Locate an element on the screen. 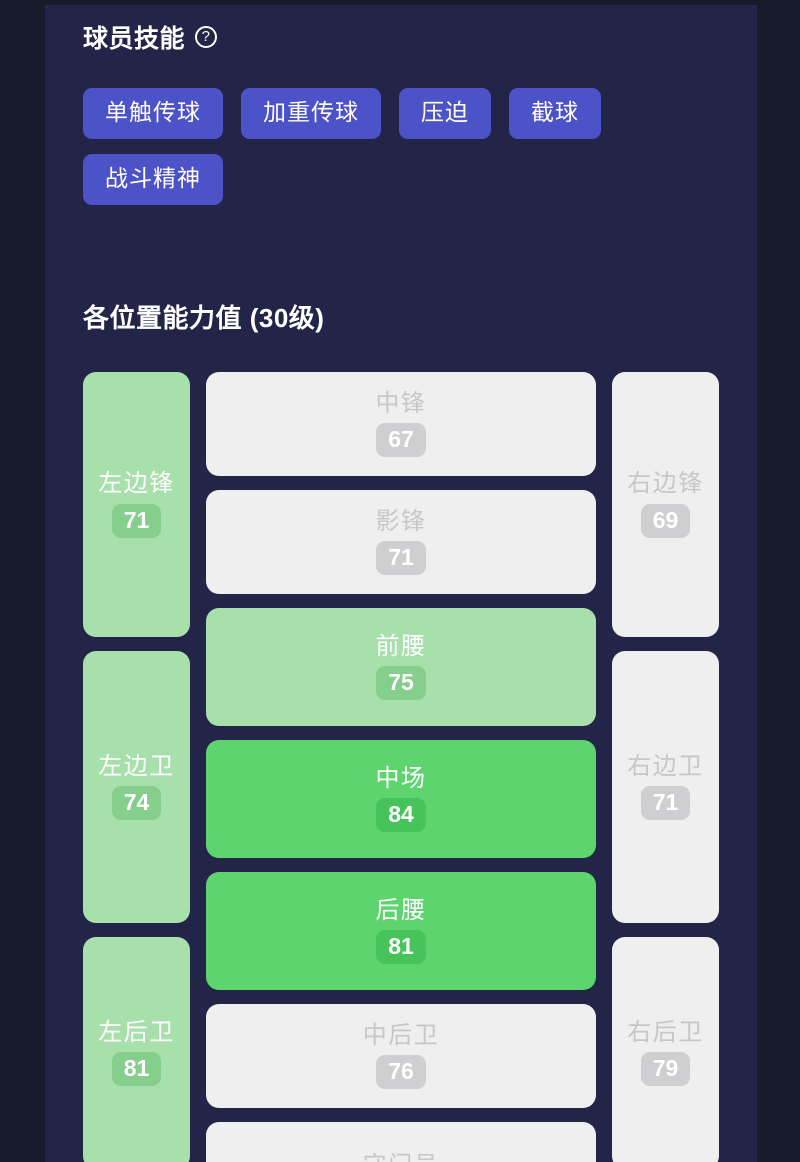  position-value: 84 is located at coordinates (401, 815).